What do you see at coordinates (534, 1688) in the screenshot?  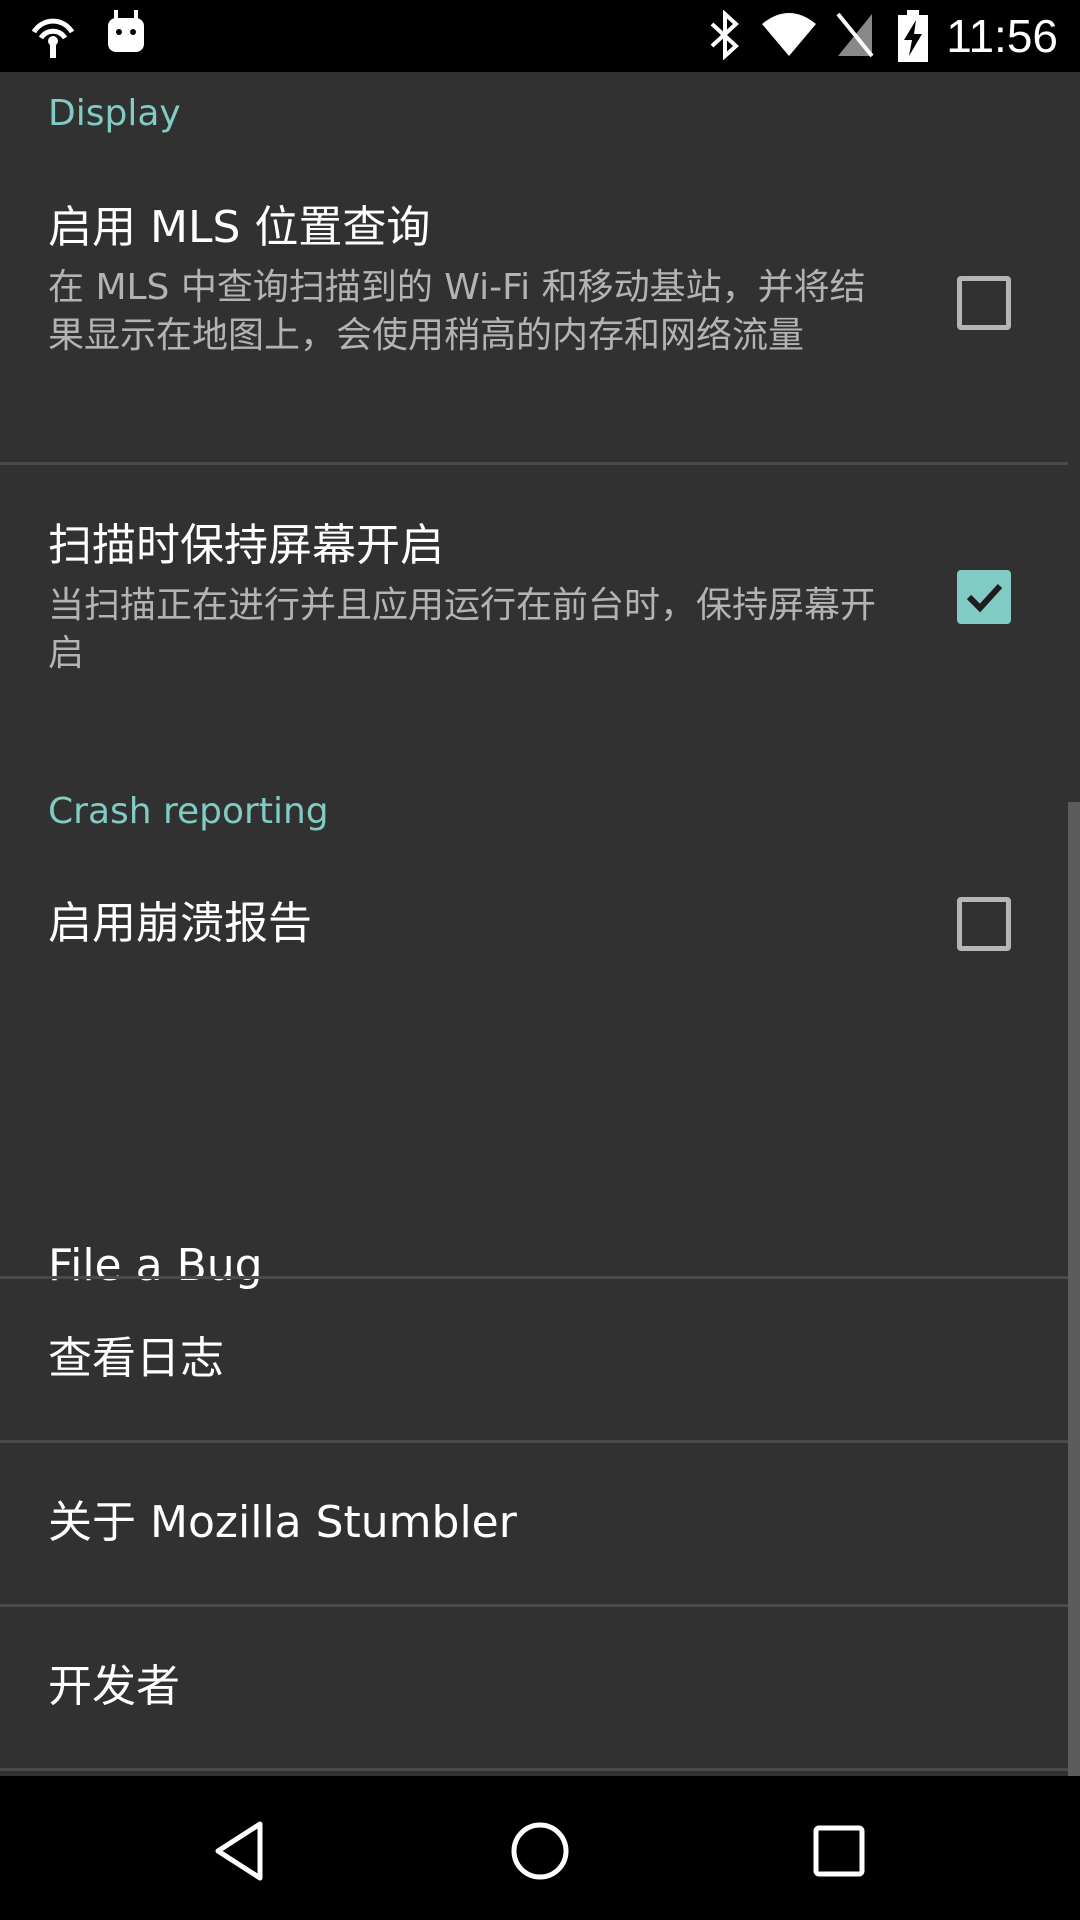 I see `developer-item: 开发者` at bounding box center [534, 1688].